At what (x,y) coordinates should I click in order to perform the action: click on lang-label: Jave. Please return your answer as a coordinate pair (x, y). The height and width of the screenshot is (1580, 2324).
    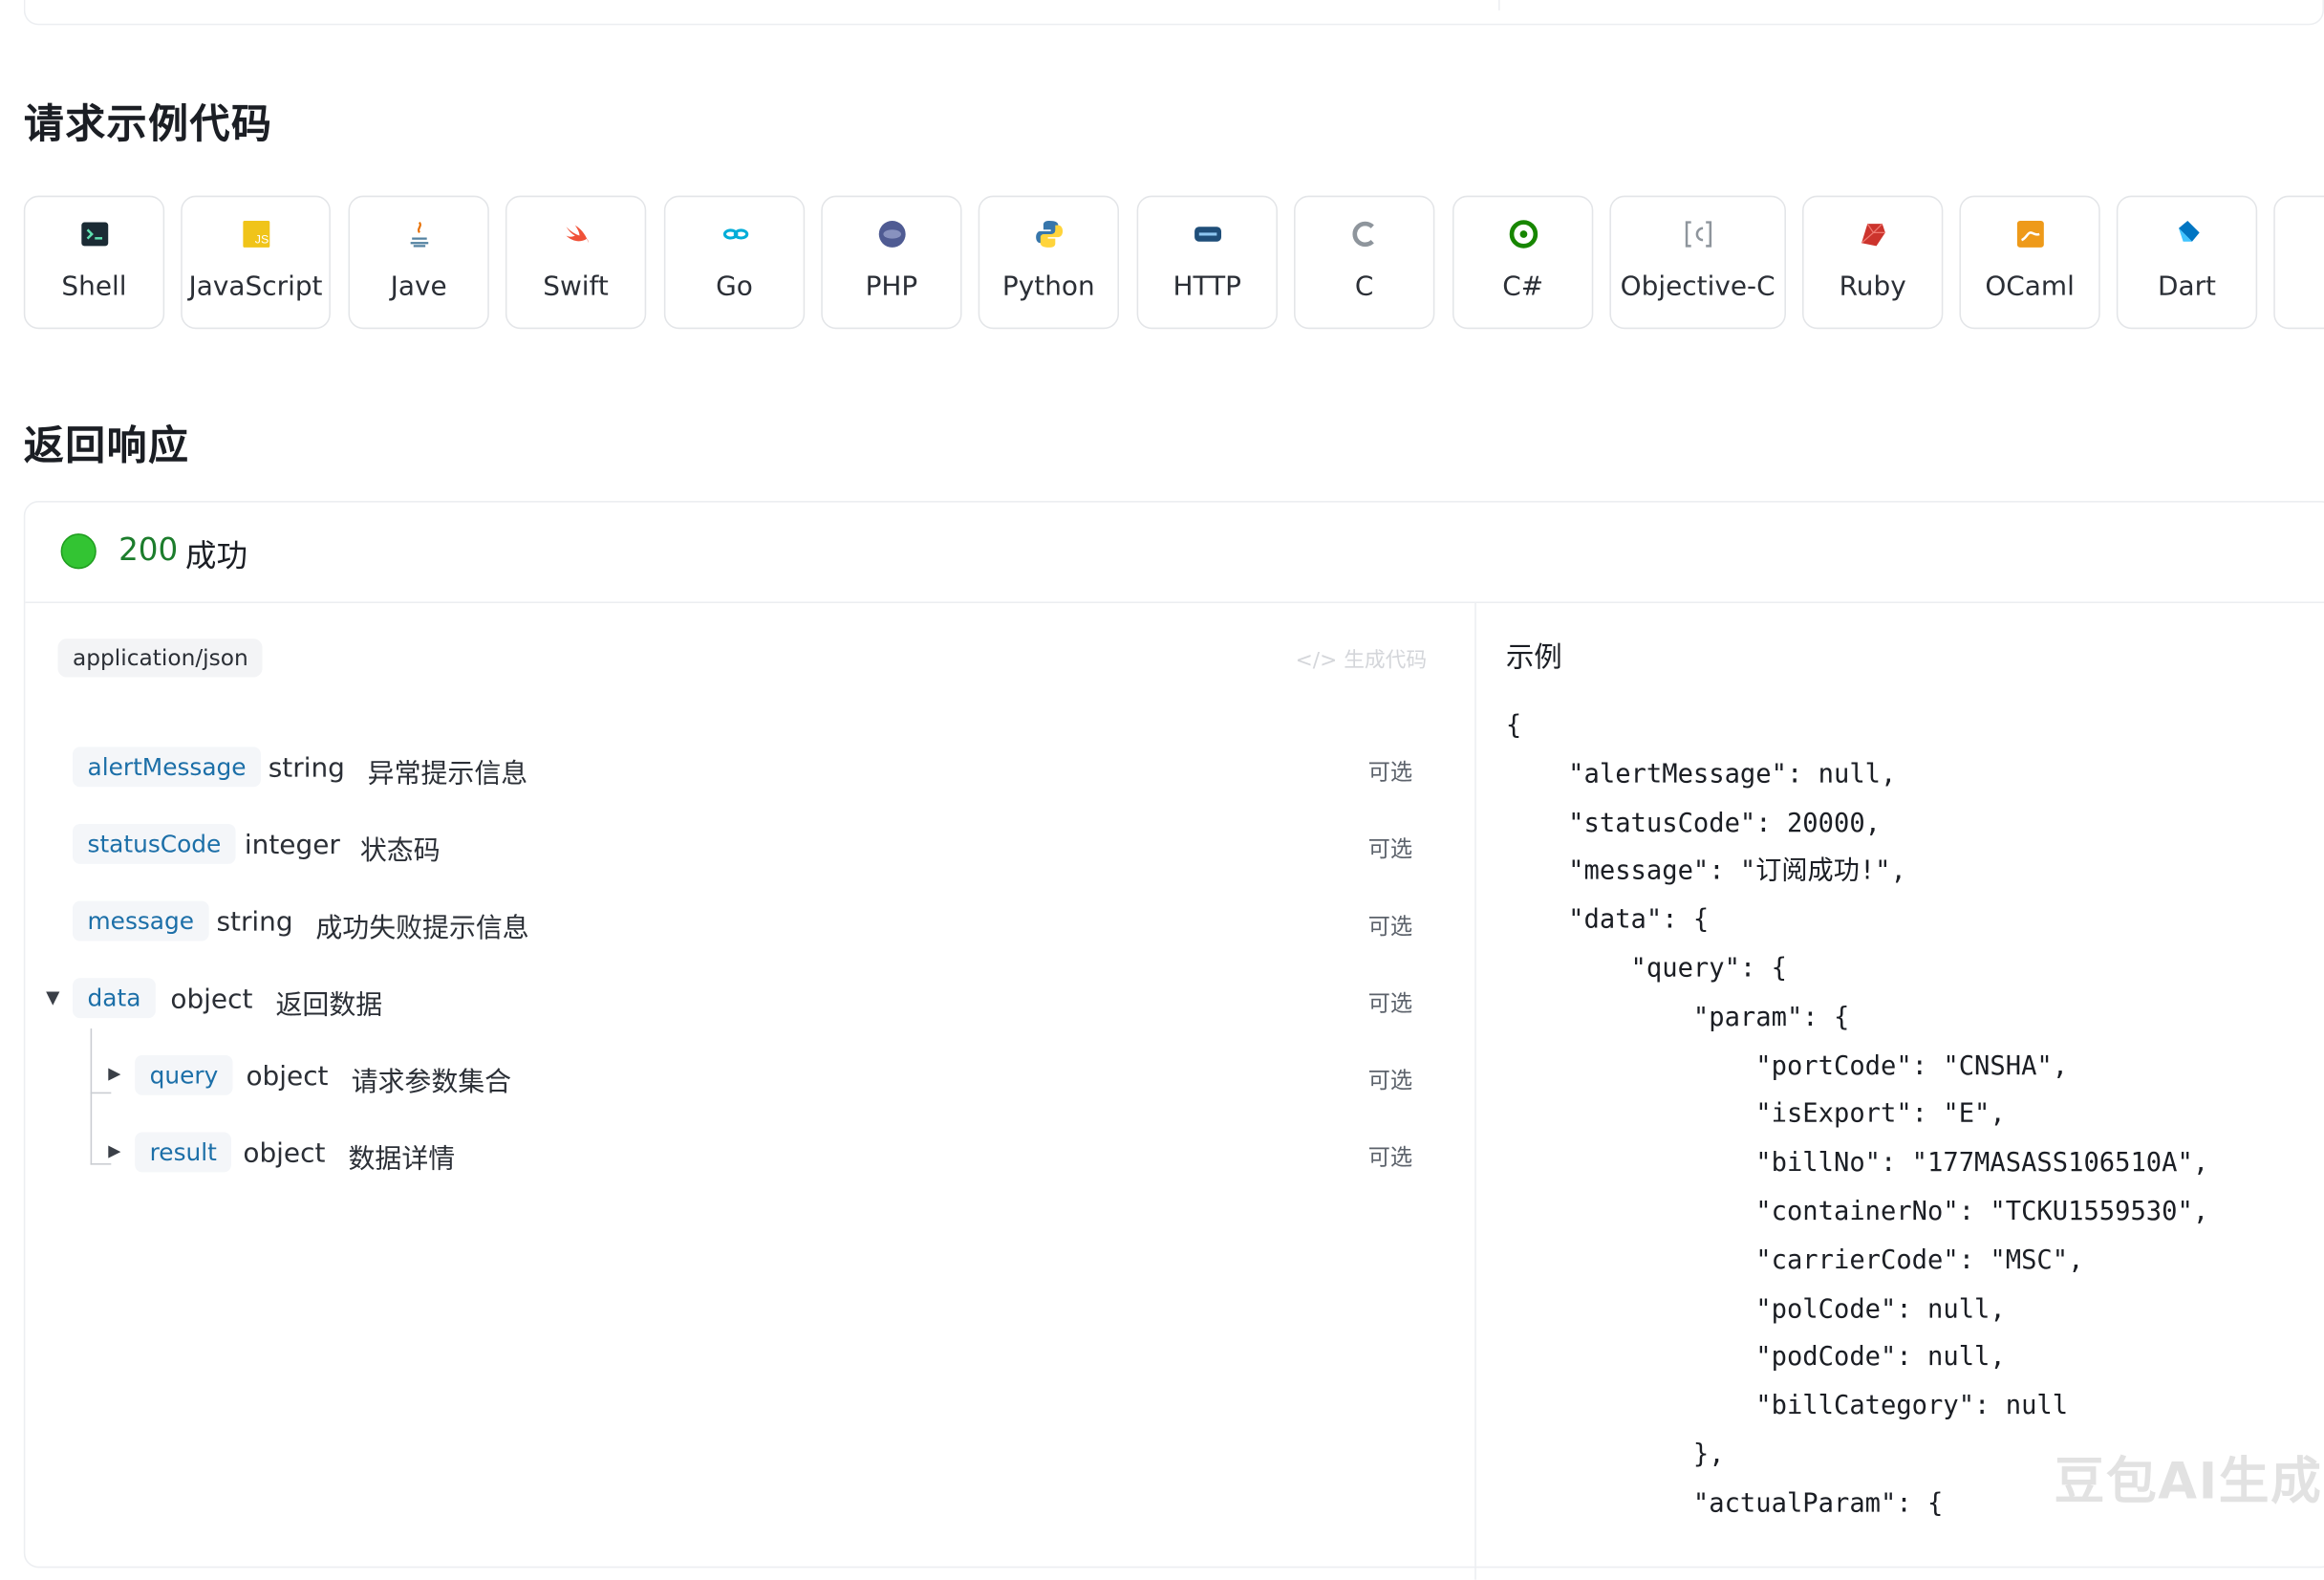
    Looking at the image, I should click on (418, 287).